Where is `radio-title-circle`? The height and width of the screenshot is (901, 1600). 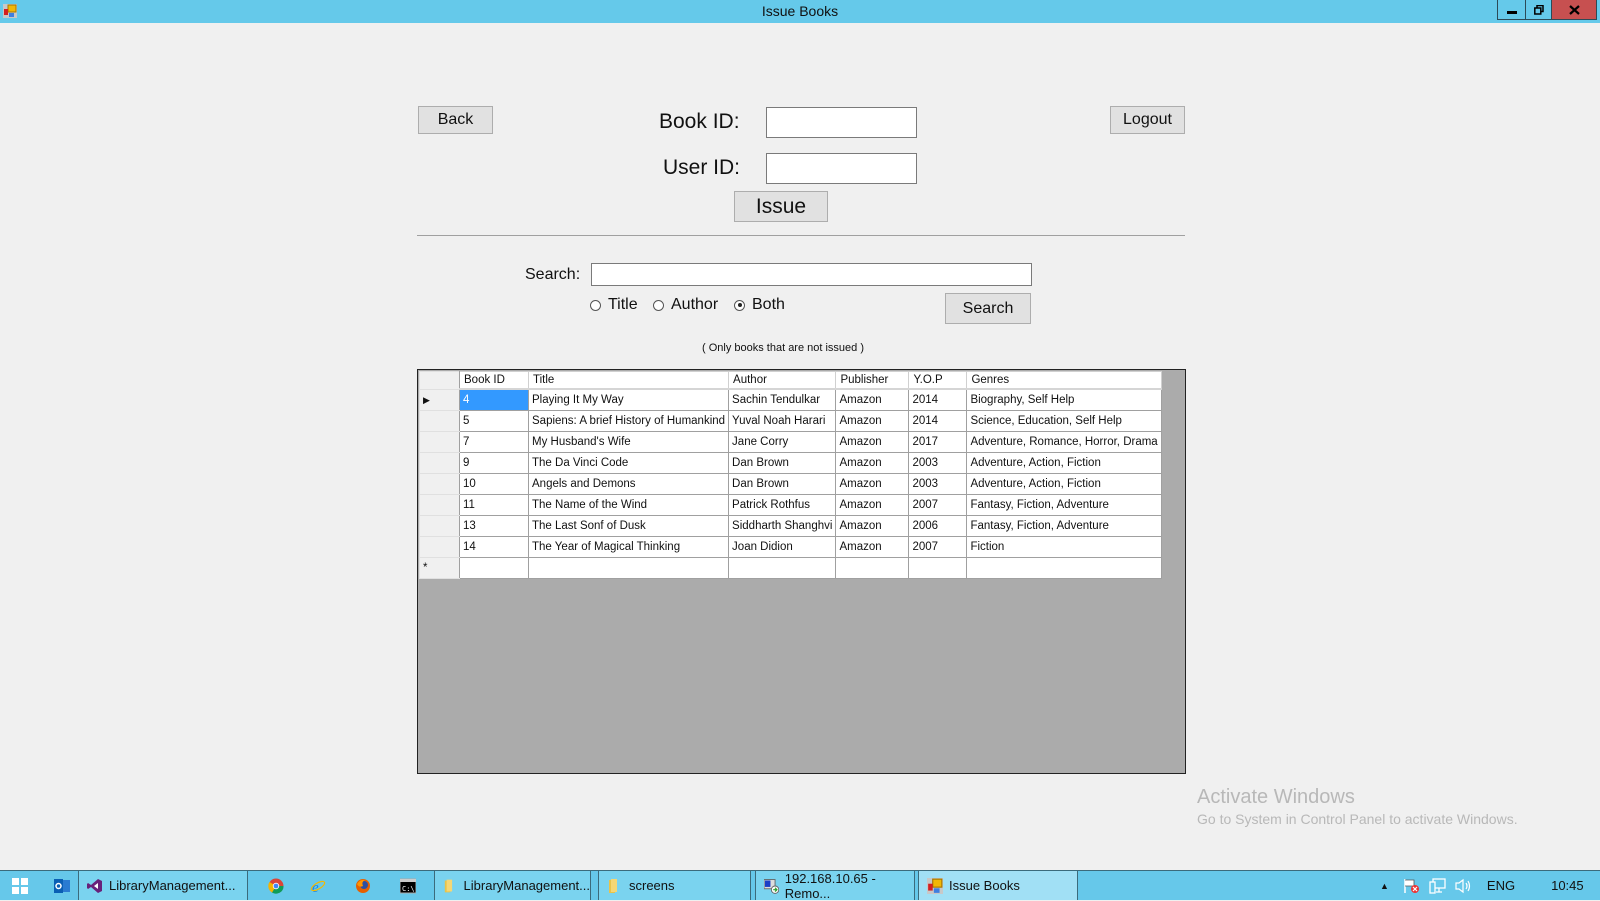 radio-title-circle is located at coordinates (595, 305).